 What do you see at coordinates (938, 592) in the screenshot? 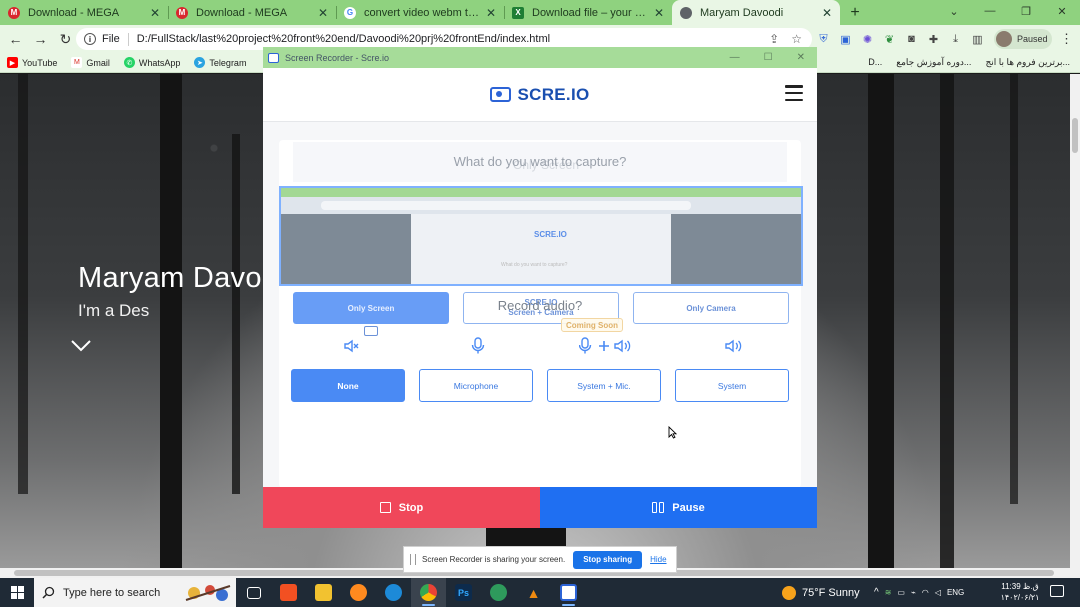
I see `volume-icon: ◁` at bounding box center [938, 592].